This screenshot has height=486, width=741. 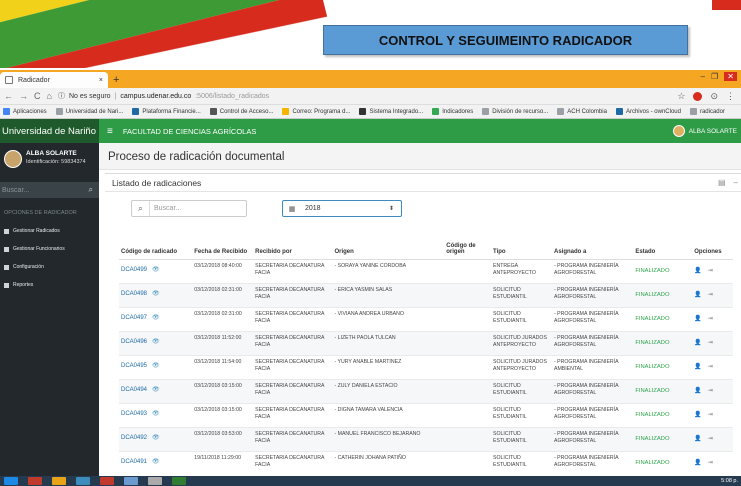 I want to click on sidebar-item: Gestionar Radicados, so click(x=49, y=231).